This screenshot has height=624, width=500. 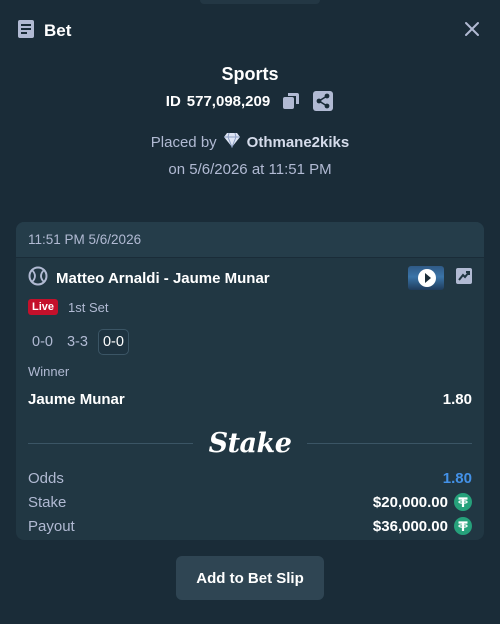 I want to click on add-to-bet-slip-button: Add to Bet Slip, so click(x=250, y=578).